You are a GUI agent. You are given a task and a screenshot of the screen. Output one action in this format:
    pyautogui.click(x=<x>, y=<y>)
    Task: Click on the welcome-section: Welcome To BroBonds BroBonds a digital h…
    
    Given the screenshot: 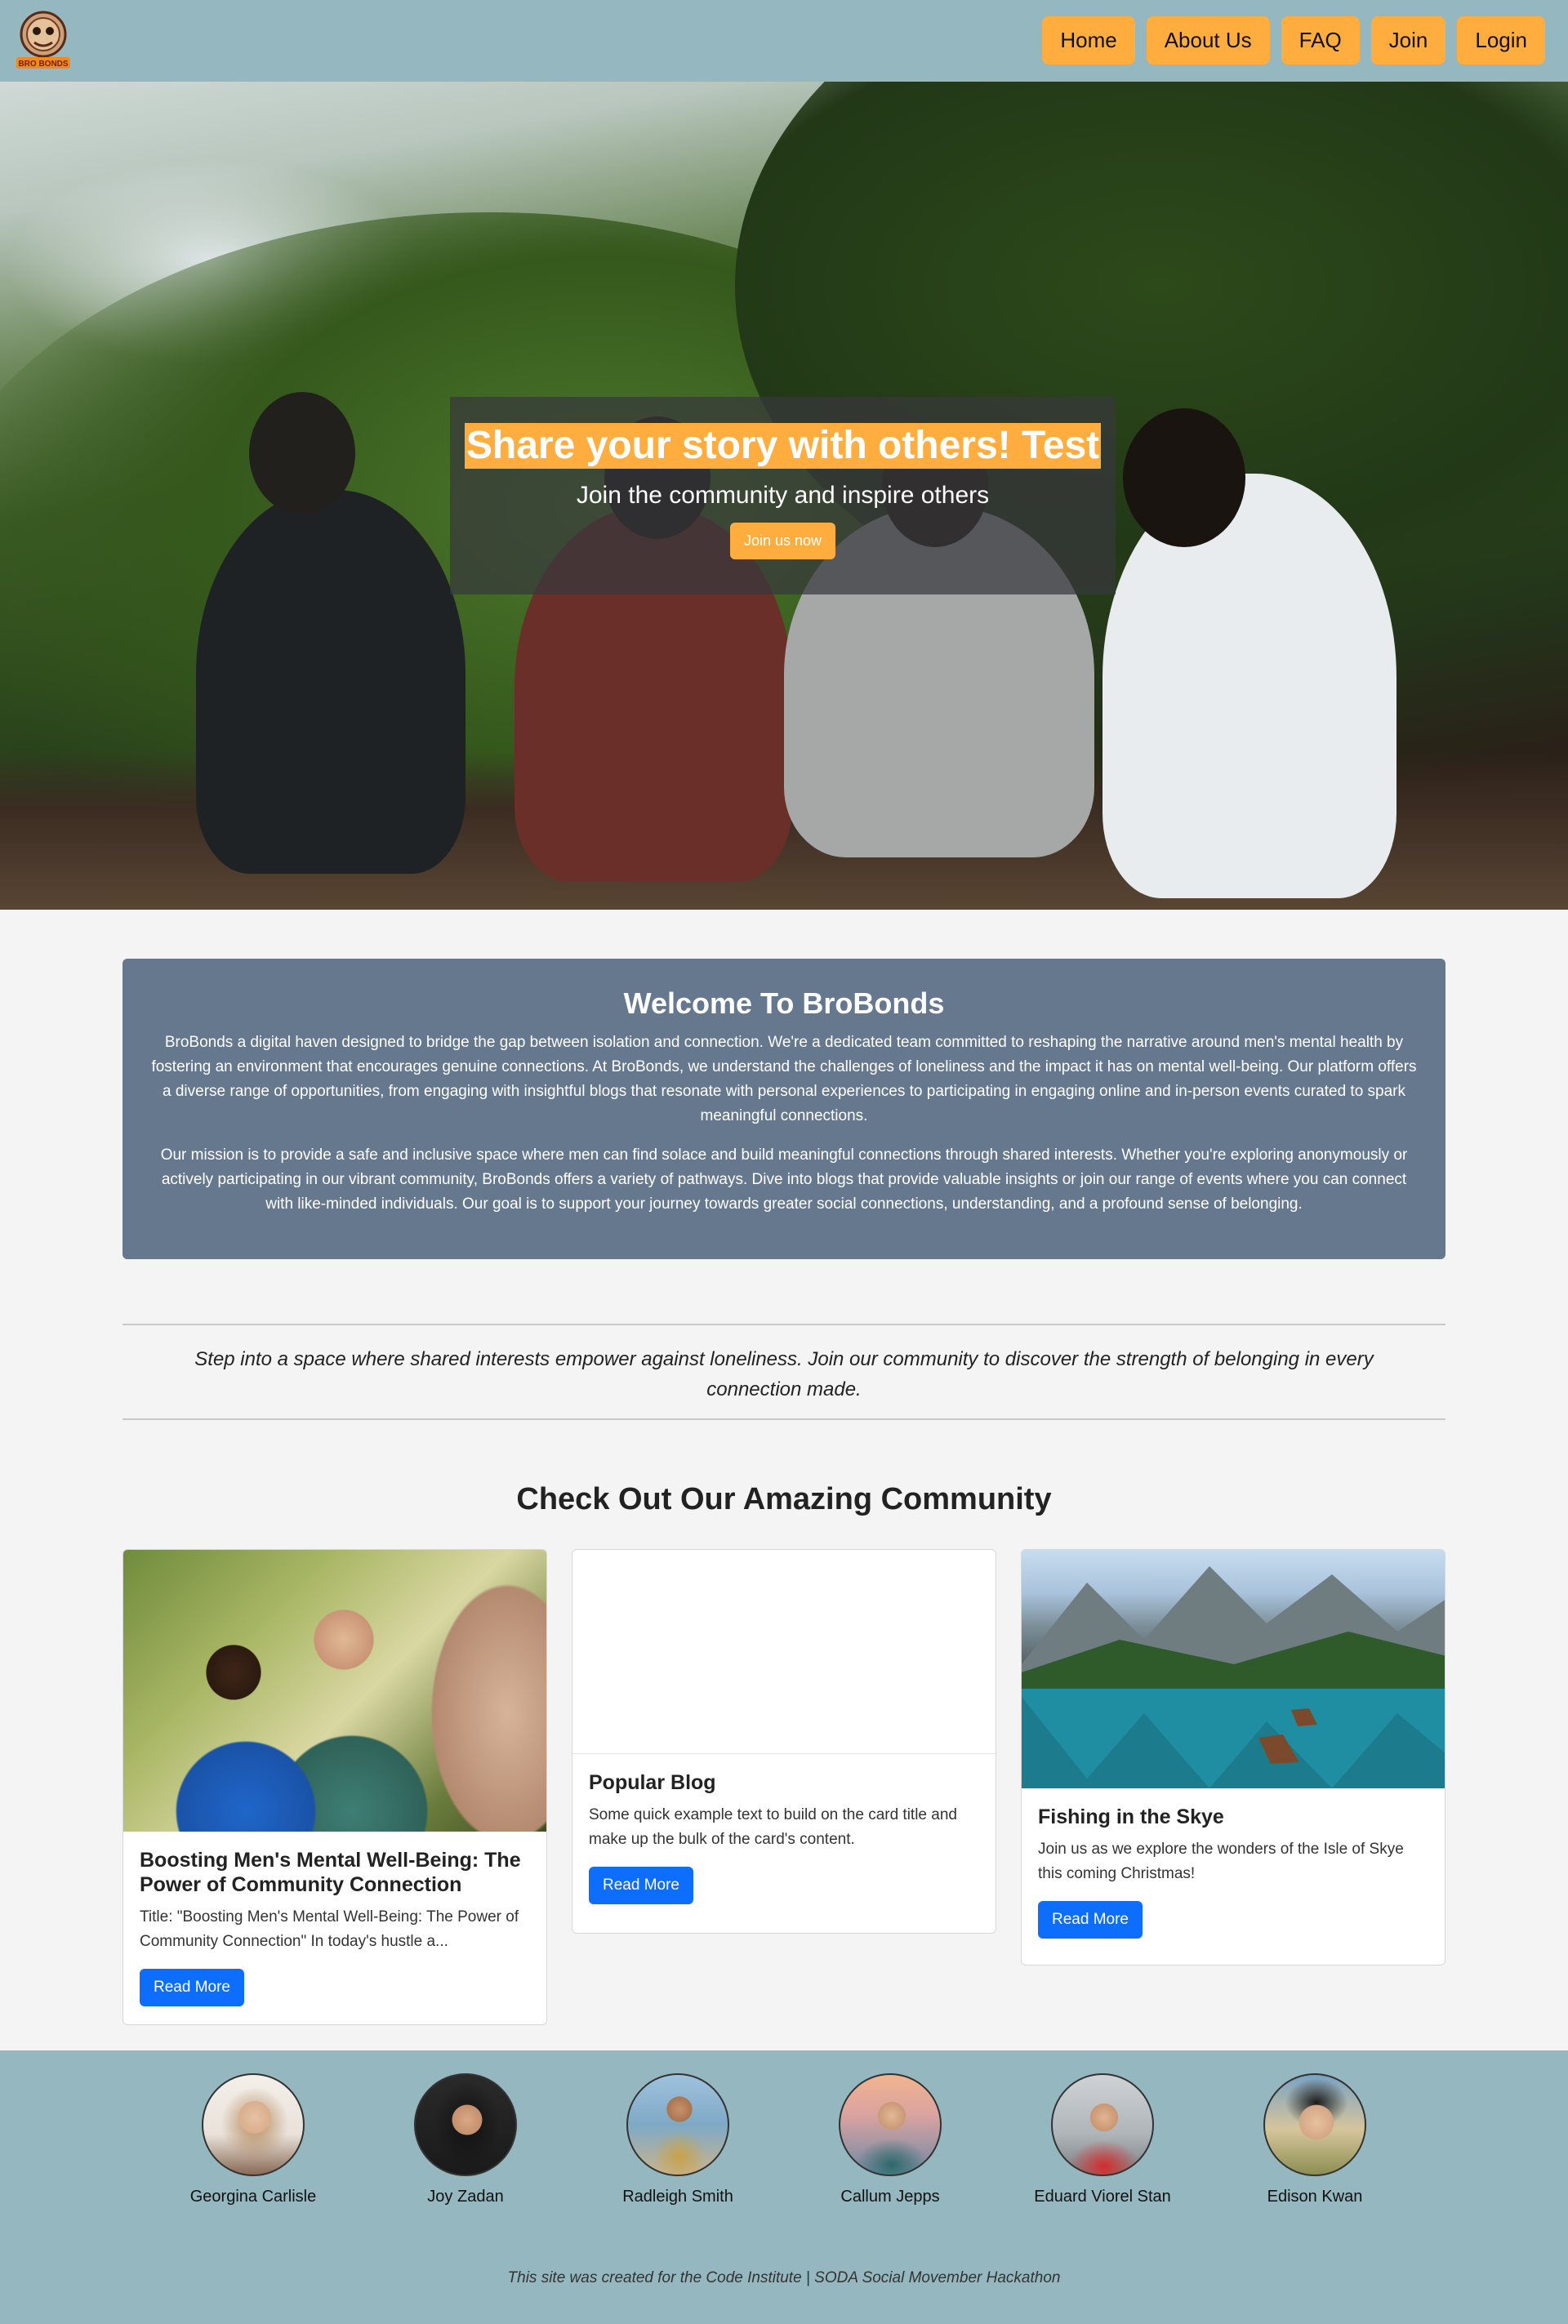 What is the action you would take?
    pyautogui.click(x=784, y=1109)
    